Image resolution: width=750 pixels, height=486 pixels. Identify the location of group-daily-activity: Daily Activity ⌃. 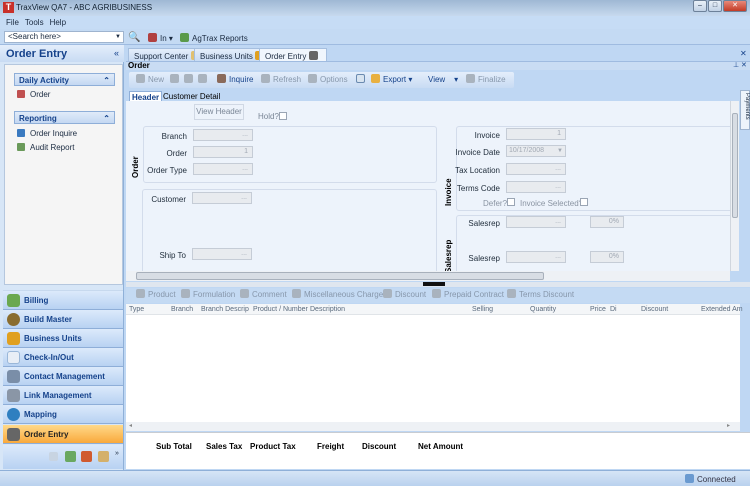
(64, 79).